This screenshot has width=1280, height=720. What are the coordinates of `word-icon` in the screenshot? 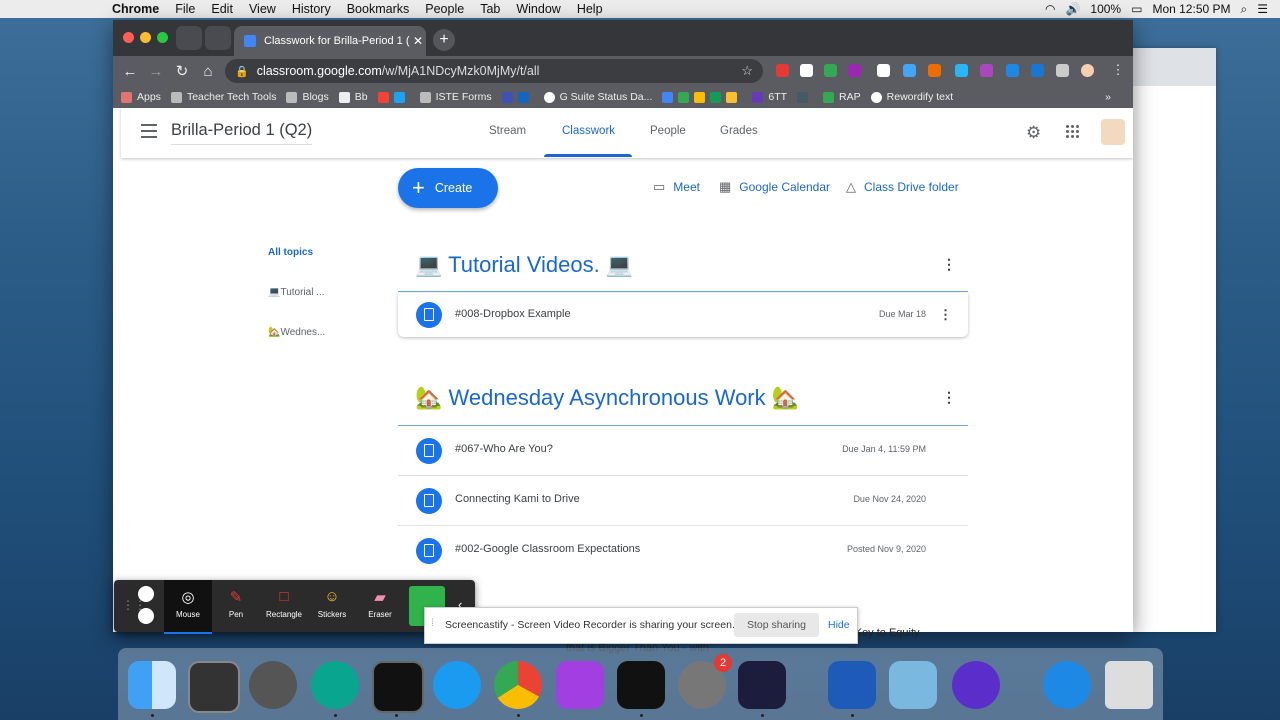 It's located at (852, 685).